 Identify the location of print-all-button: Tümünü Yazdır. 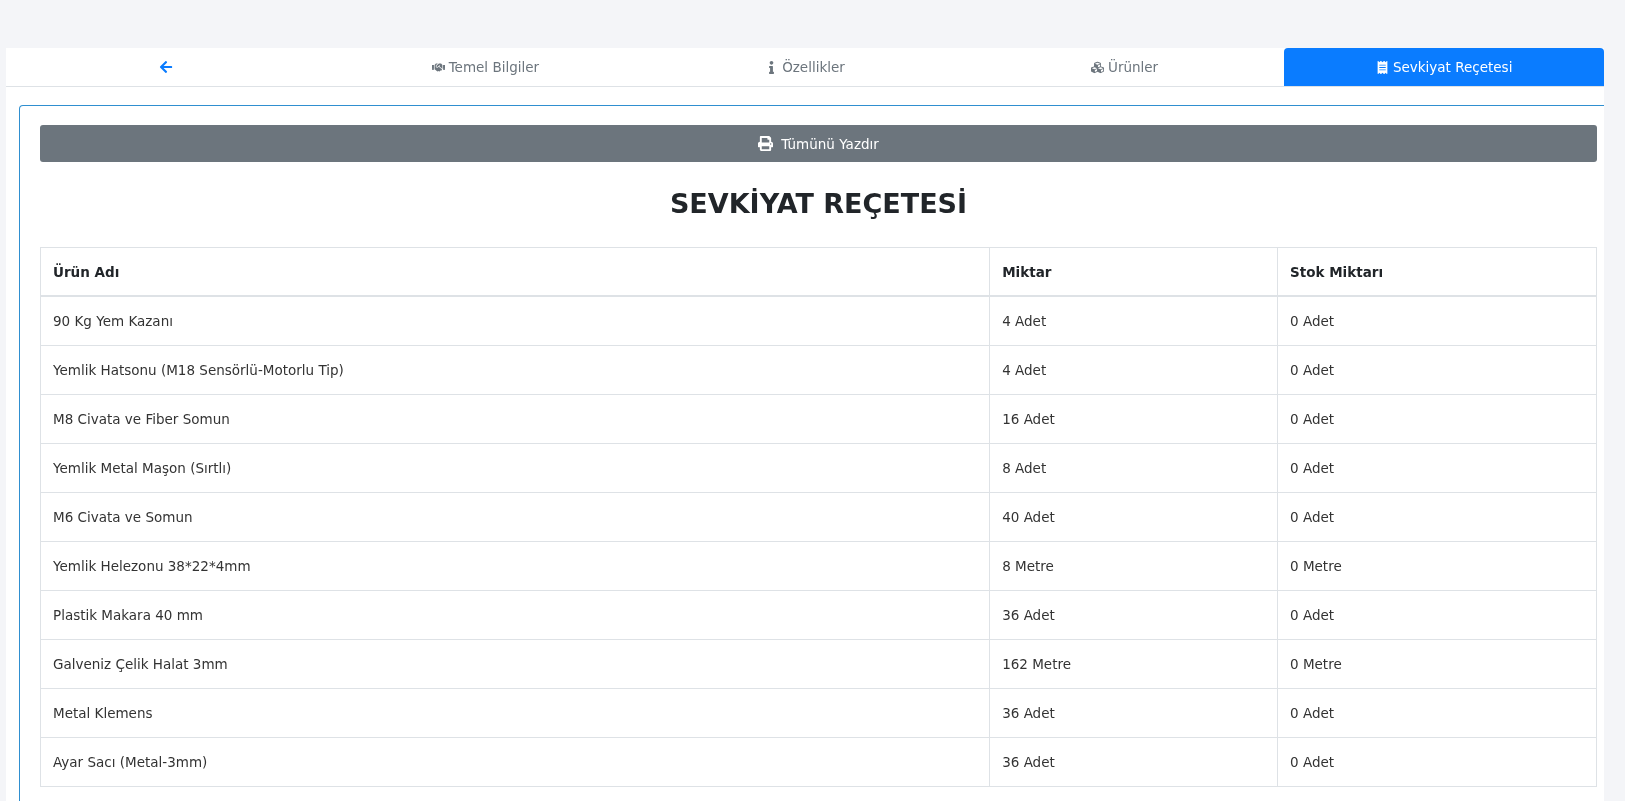
(818, 143).